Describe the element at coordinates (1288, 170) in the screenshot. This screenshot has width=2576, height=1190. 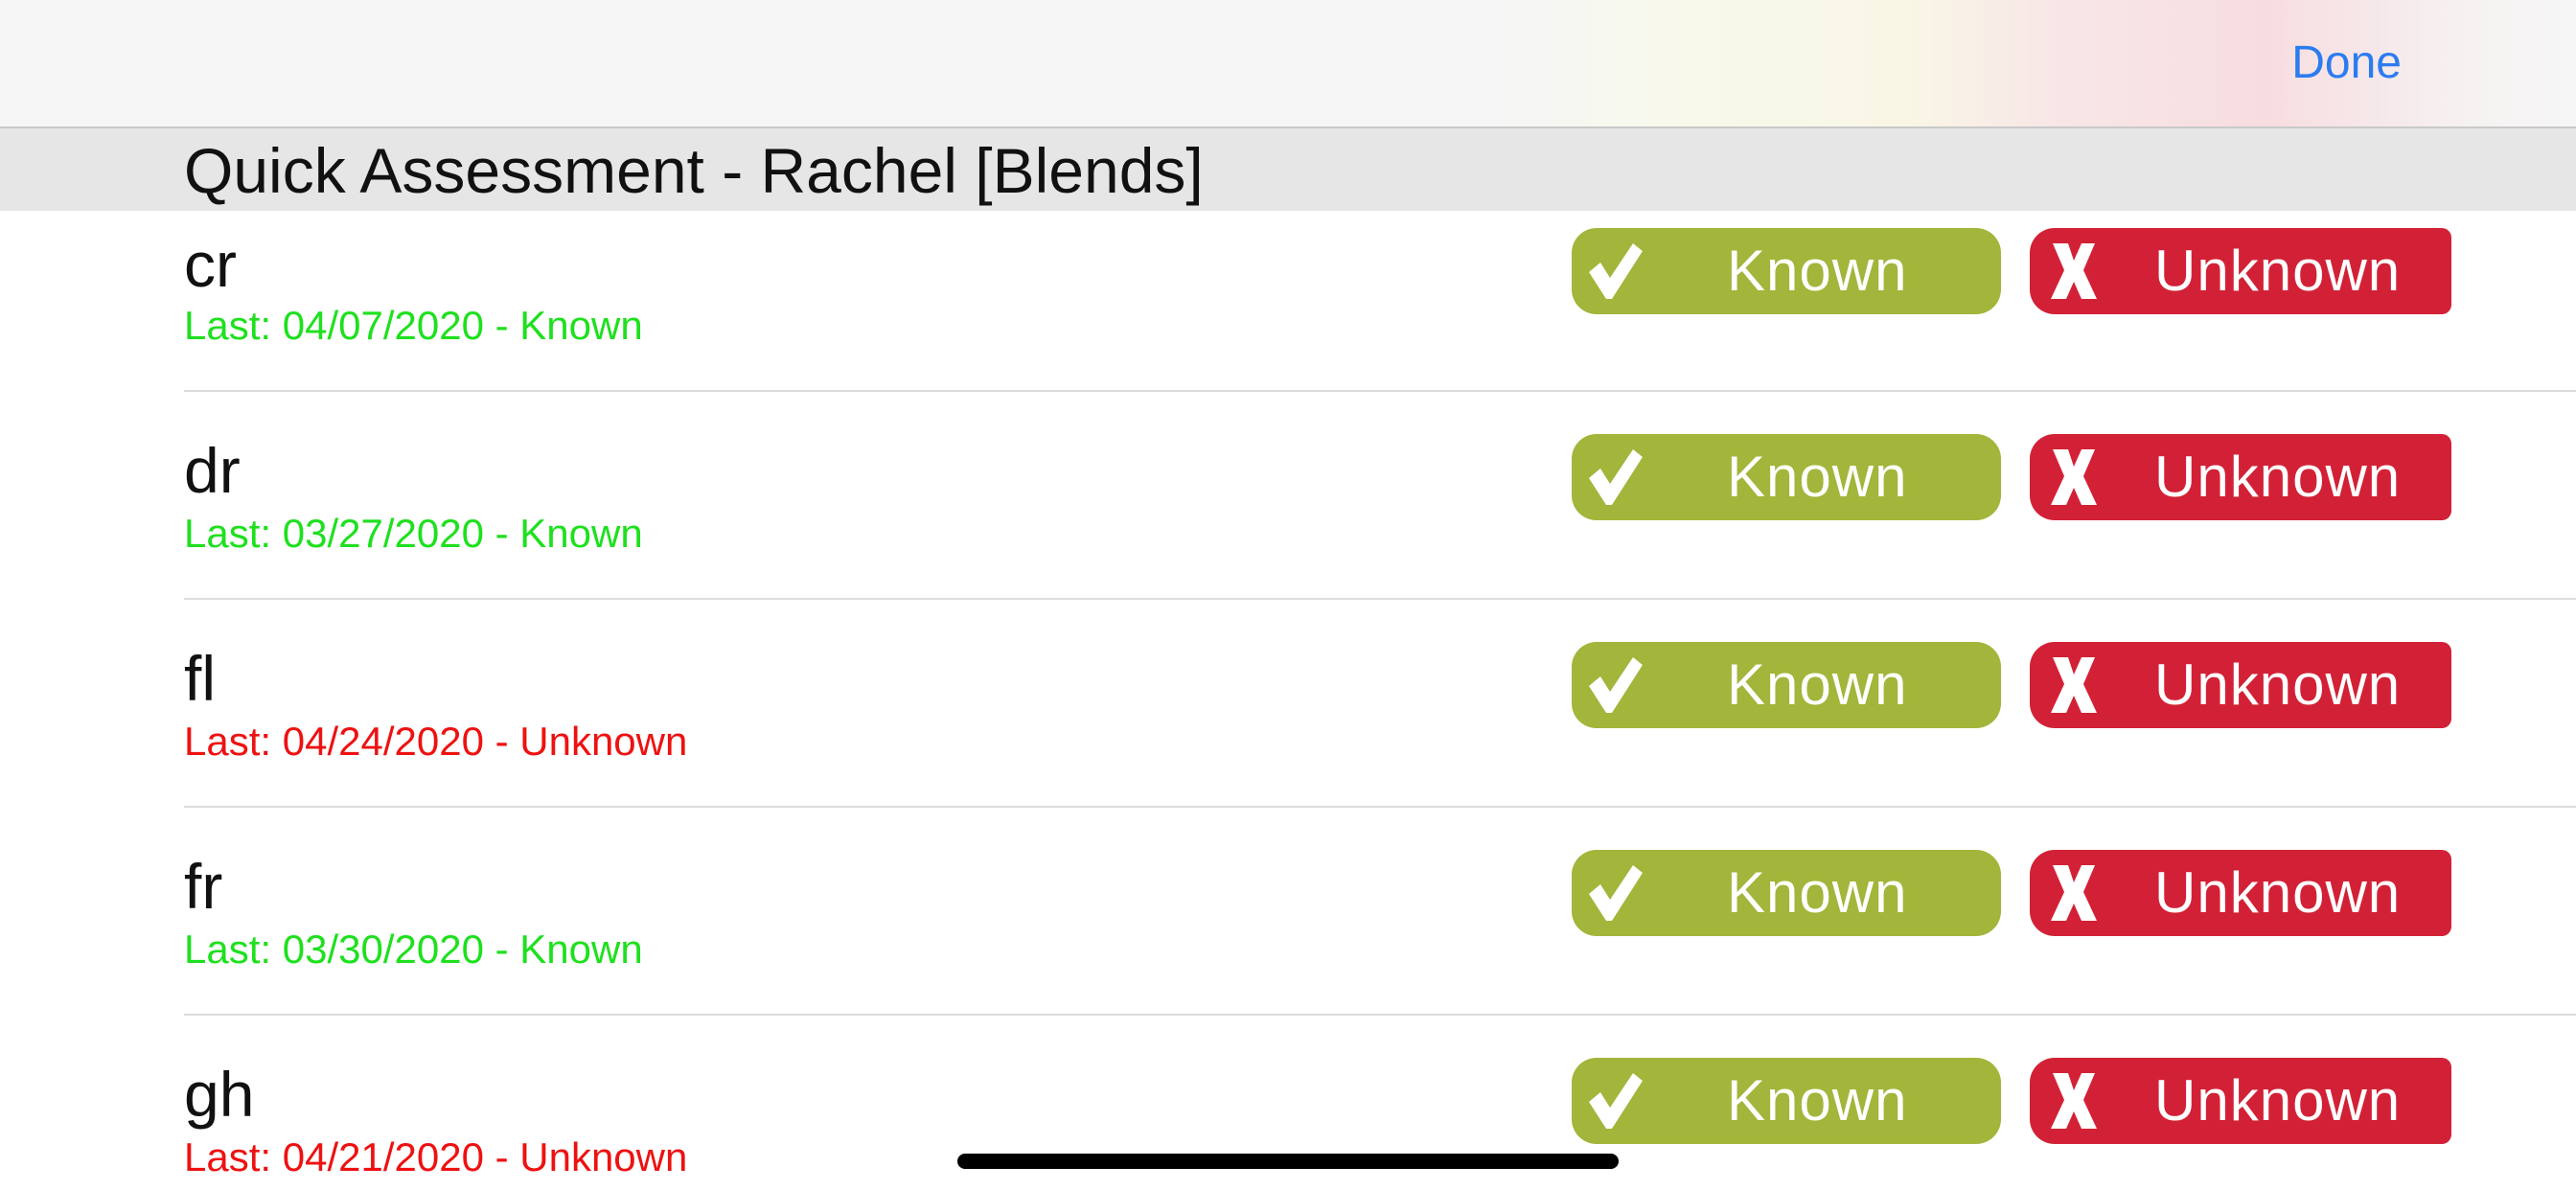
I see `section-header: Quick Assessment - Rachel [Blends]` at that location.